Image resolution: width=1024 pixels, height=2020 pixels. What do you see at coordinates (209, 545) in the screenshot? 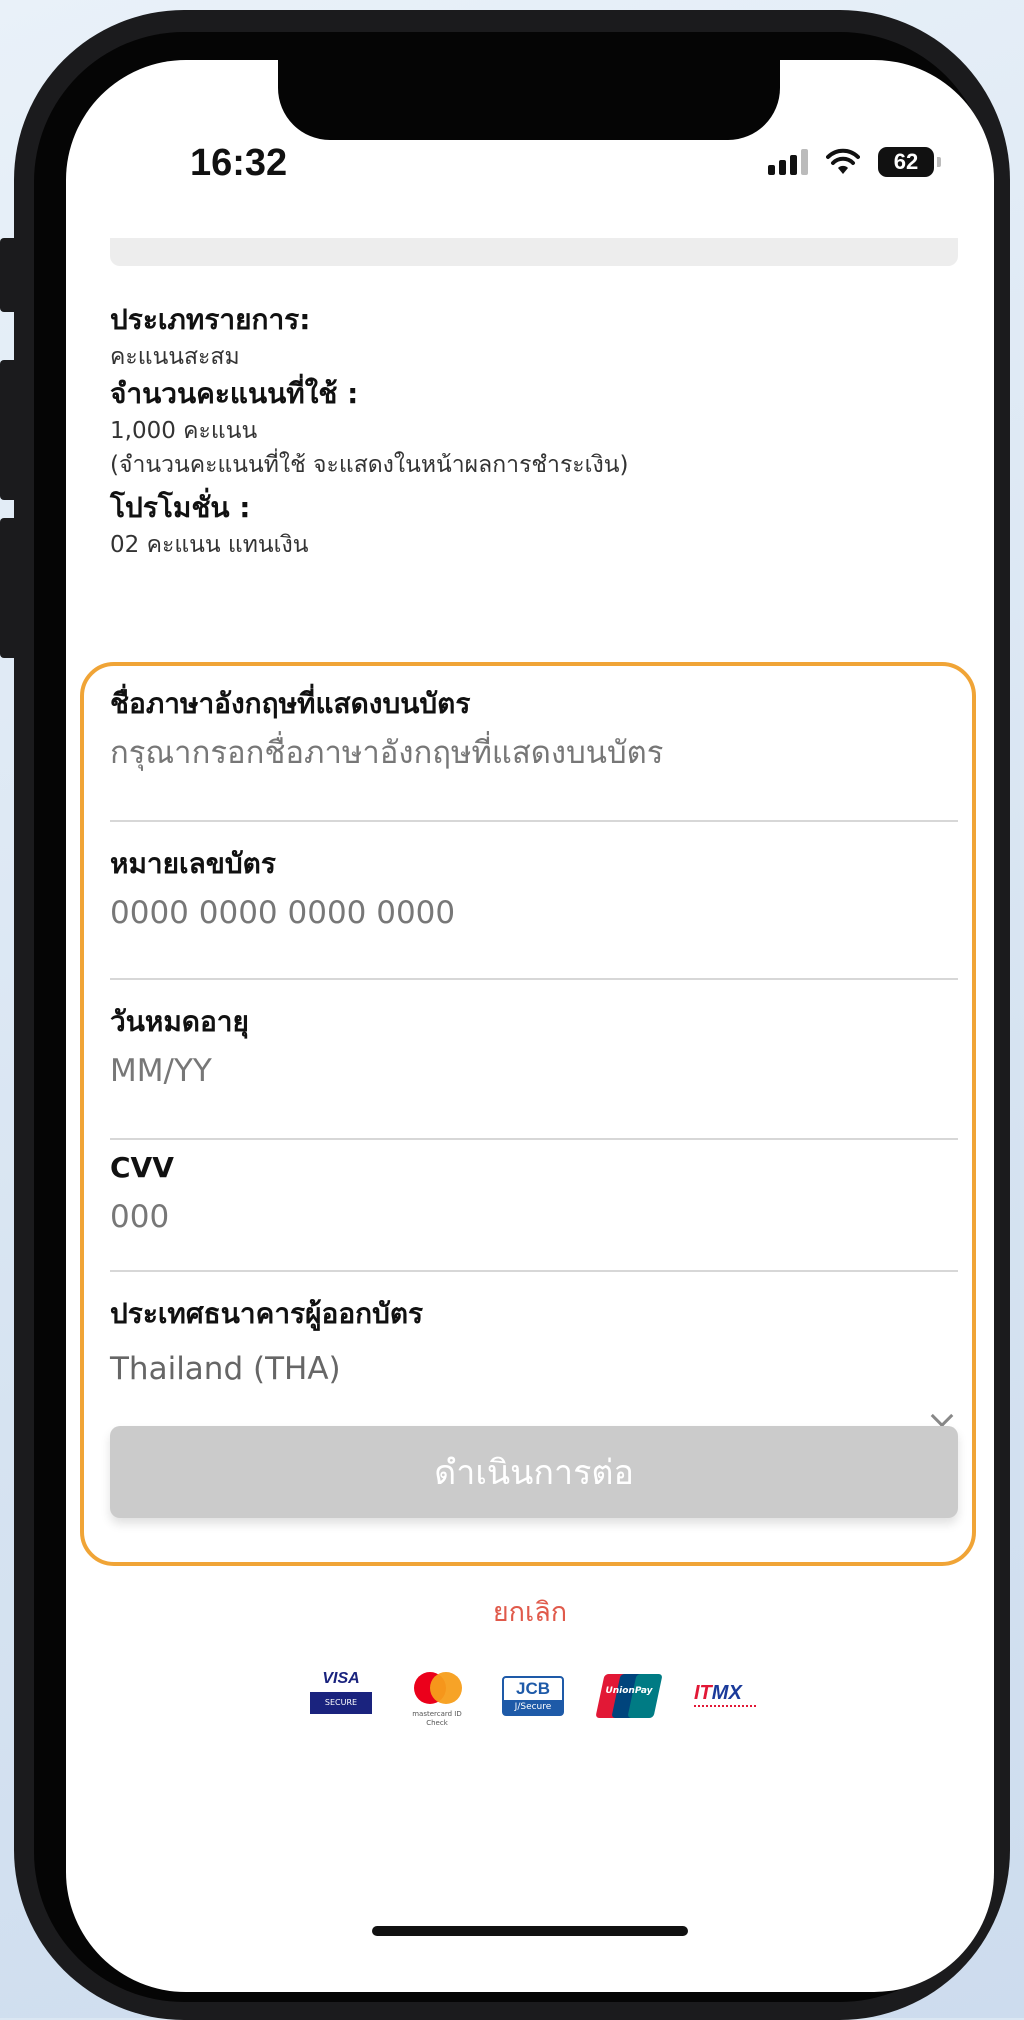
I see `promotion-value: 02 คะแนน แทนเงิน` at bounding box center [209, 545].